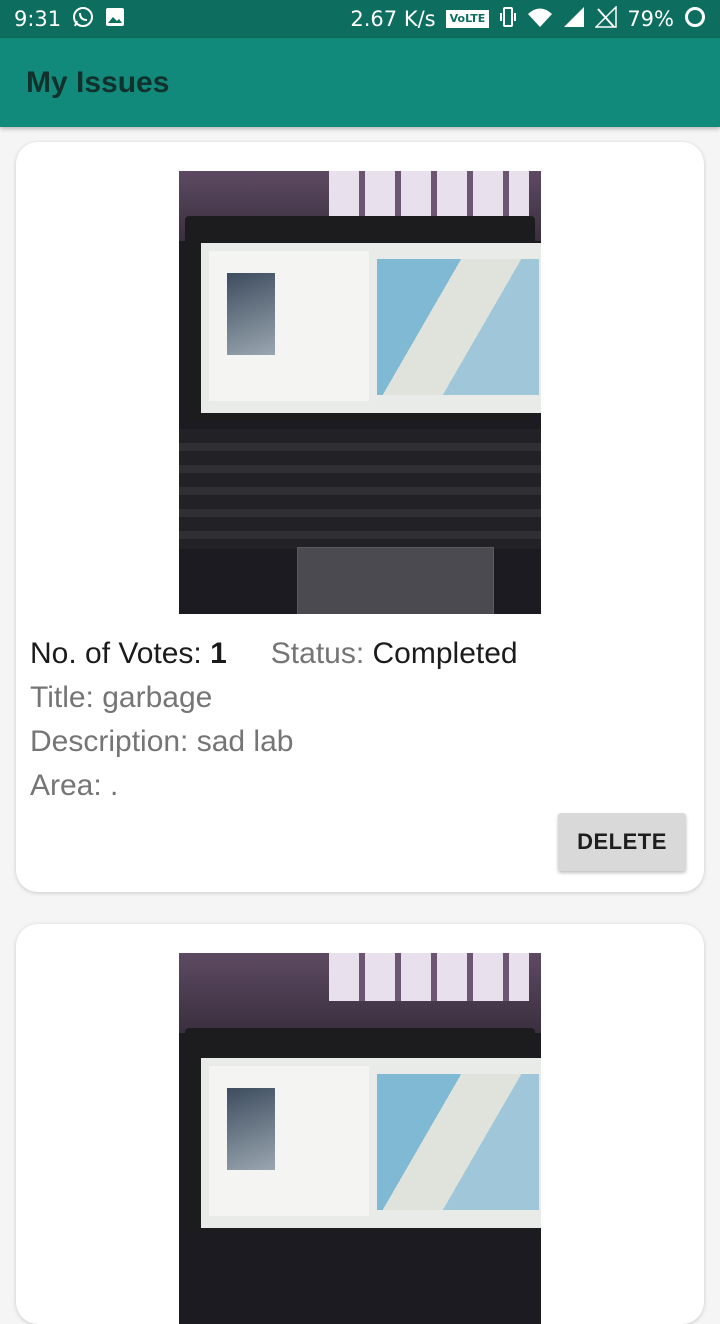 The image size is (720, 1324). I want to click on delete-button: DELETE, so click(622, 842).